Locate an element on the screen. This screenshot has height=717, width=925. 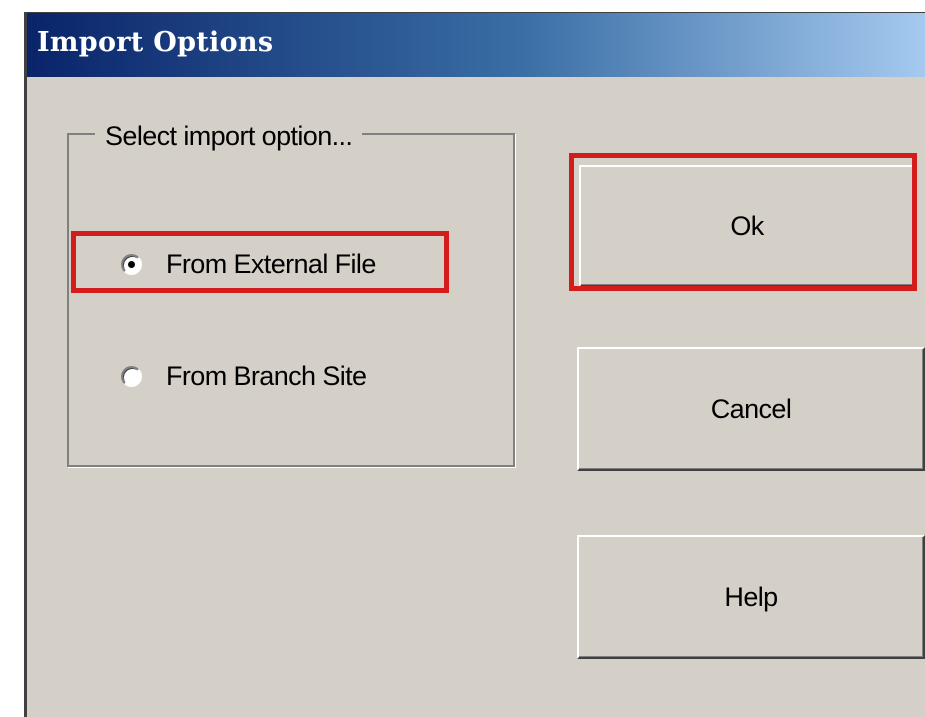
radio-from-branch-site: From Branch Site is located at coordinates (244, 376).